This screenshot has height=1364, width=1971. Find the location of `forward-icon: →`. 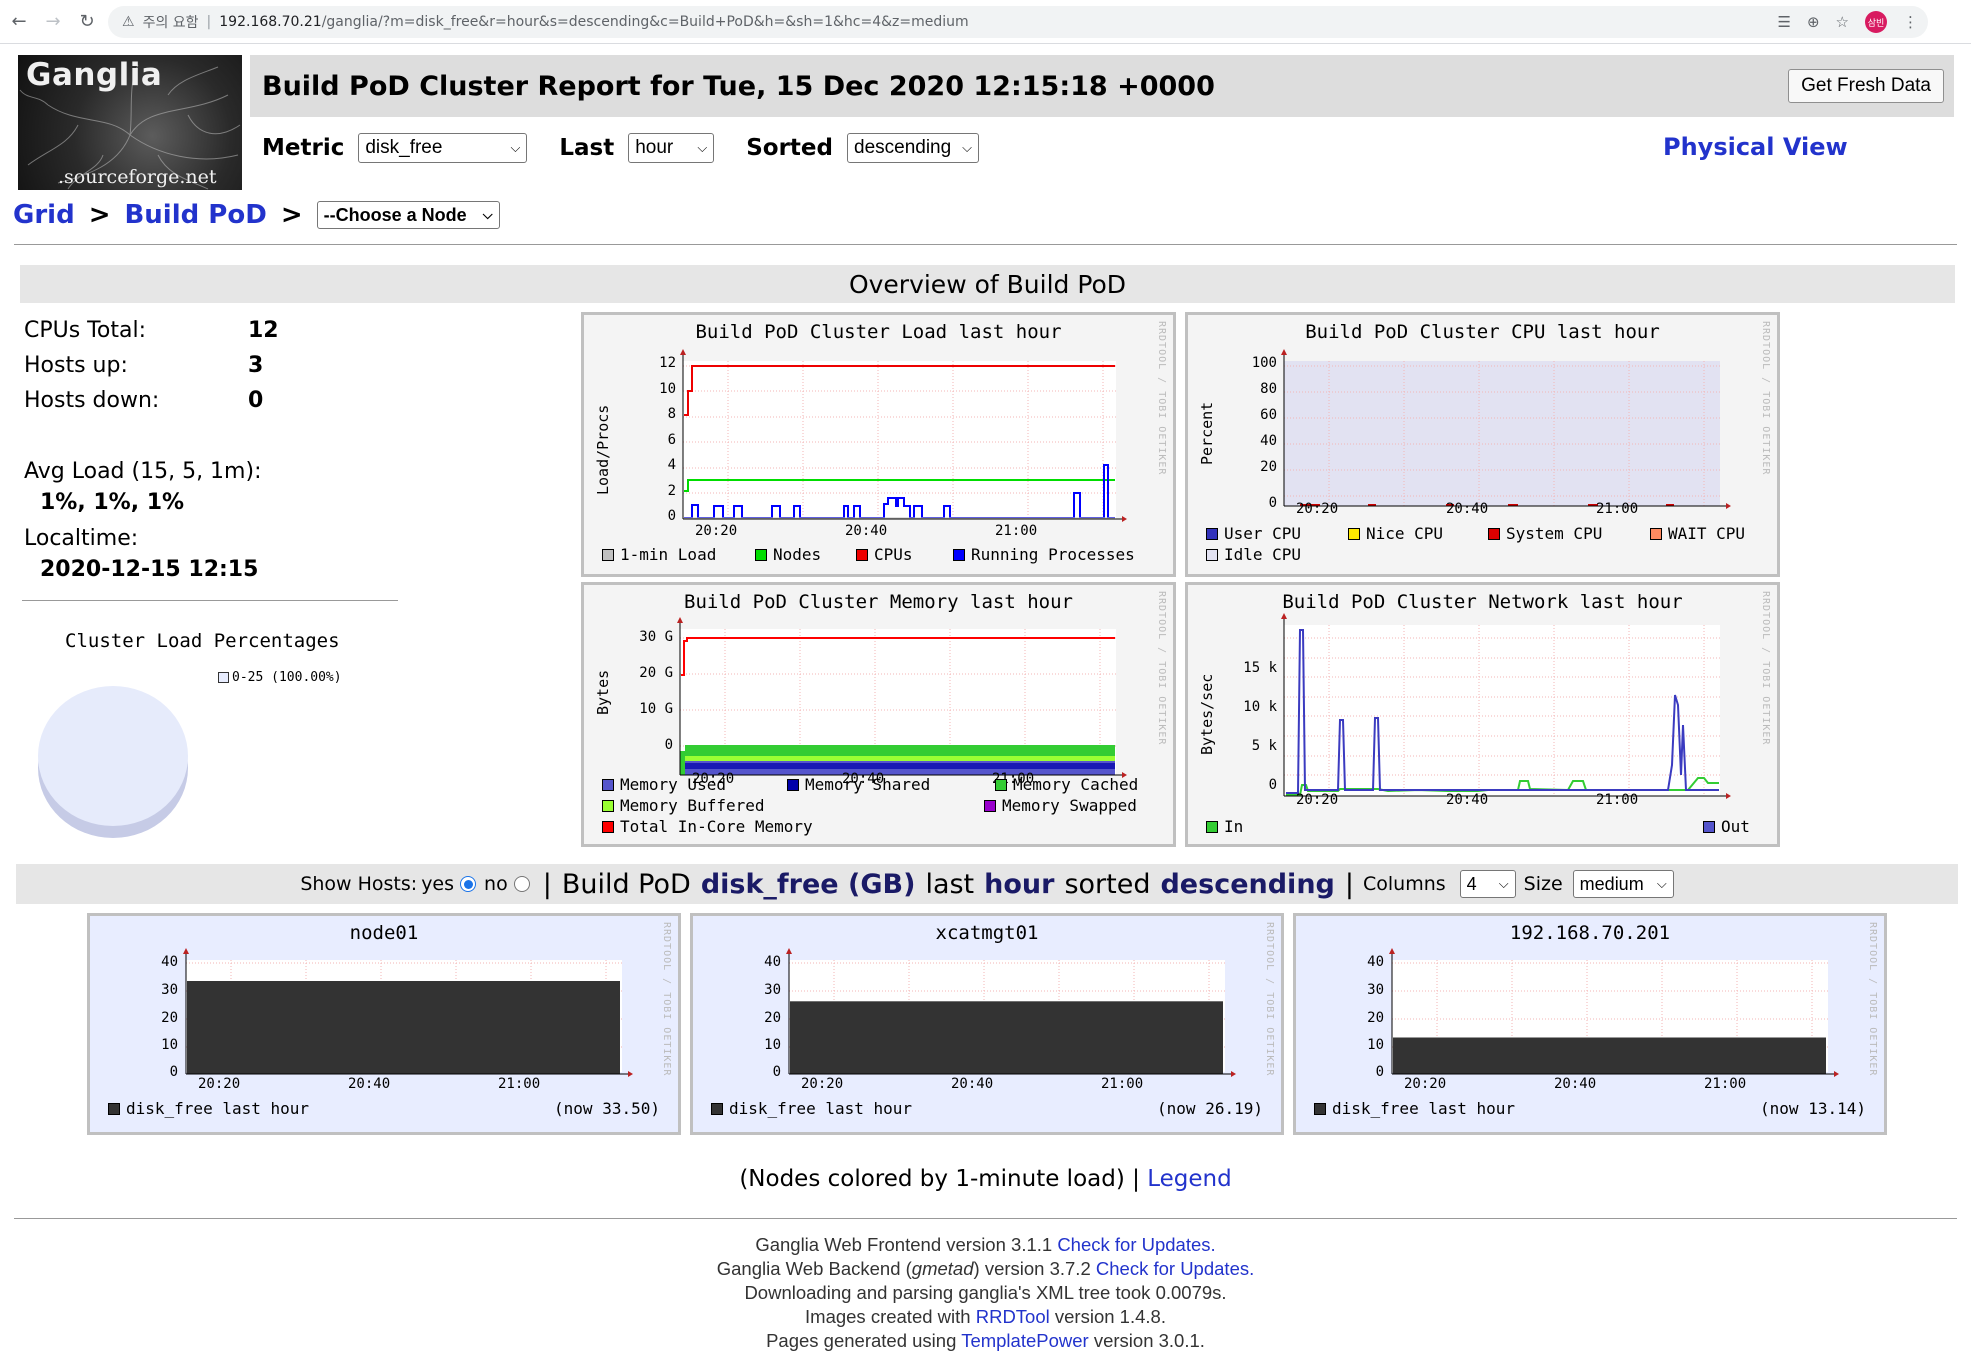

forward-icon: → is located at coordinates (53, 22).